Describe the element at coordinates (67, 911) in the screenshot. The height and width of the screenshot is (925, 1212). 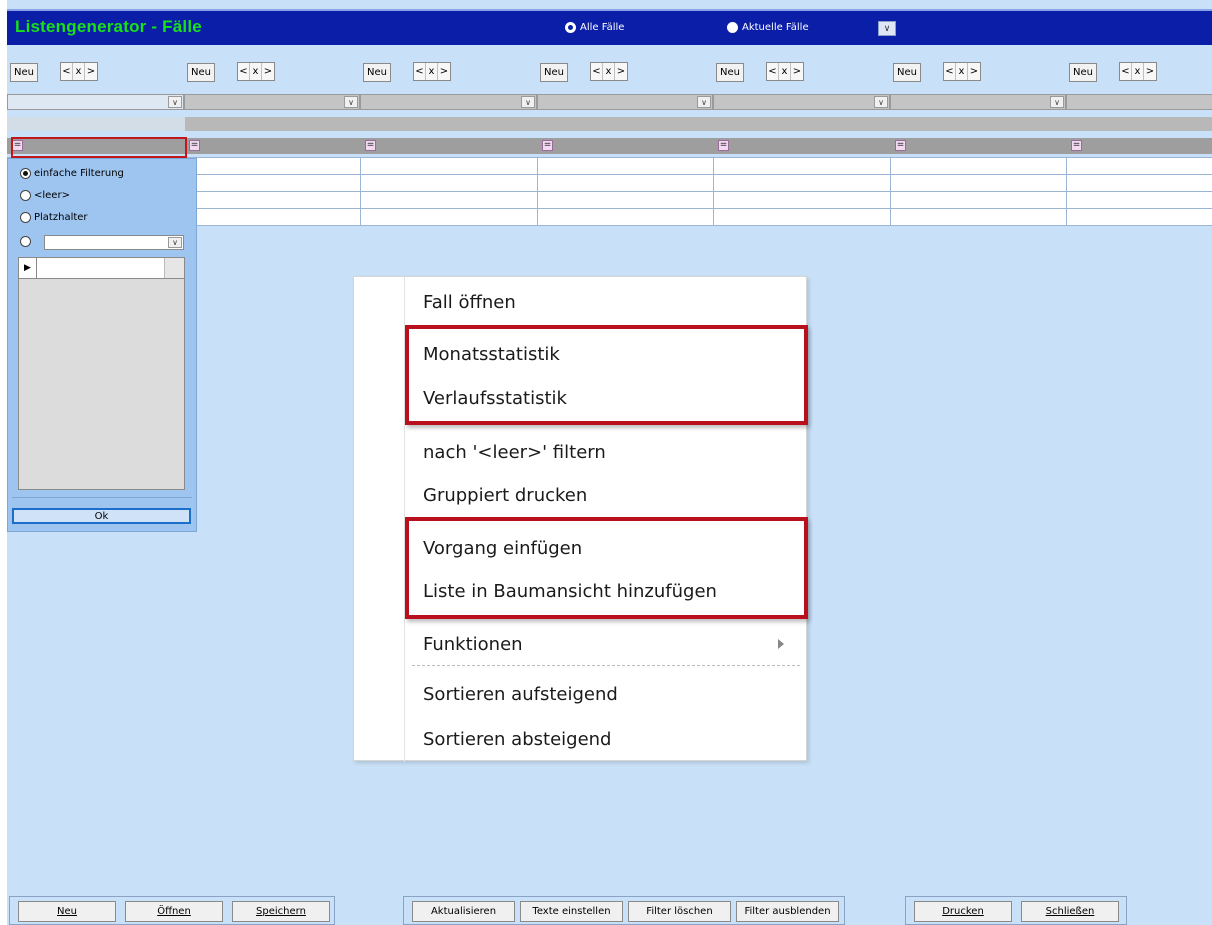
I see `new-button: Neu` at that location.